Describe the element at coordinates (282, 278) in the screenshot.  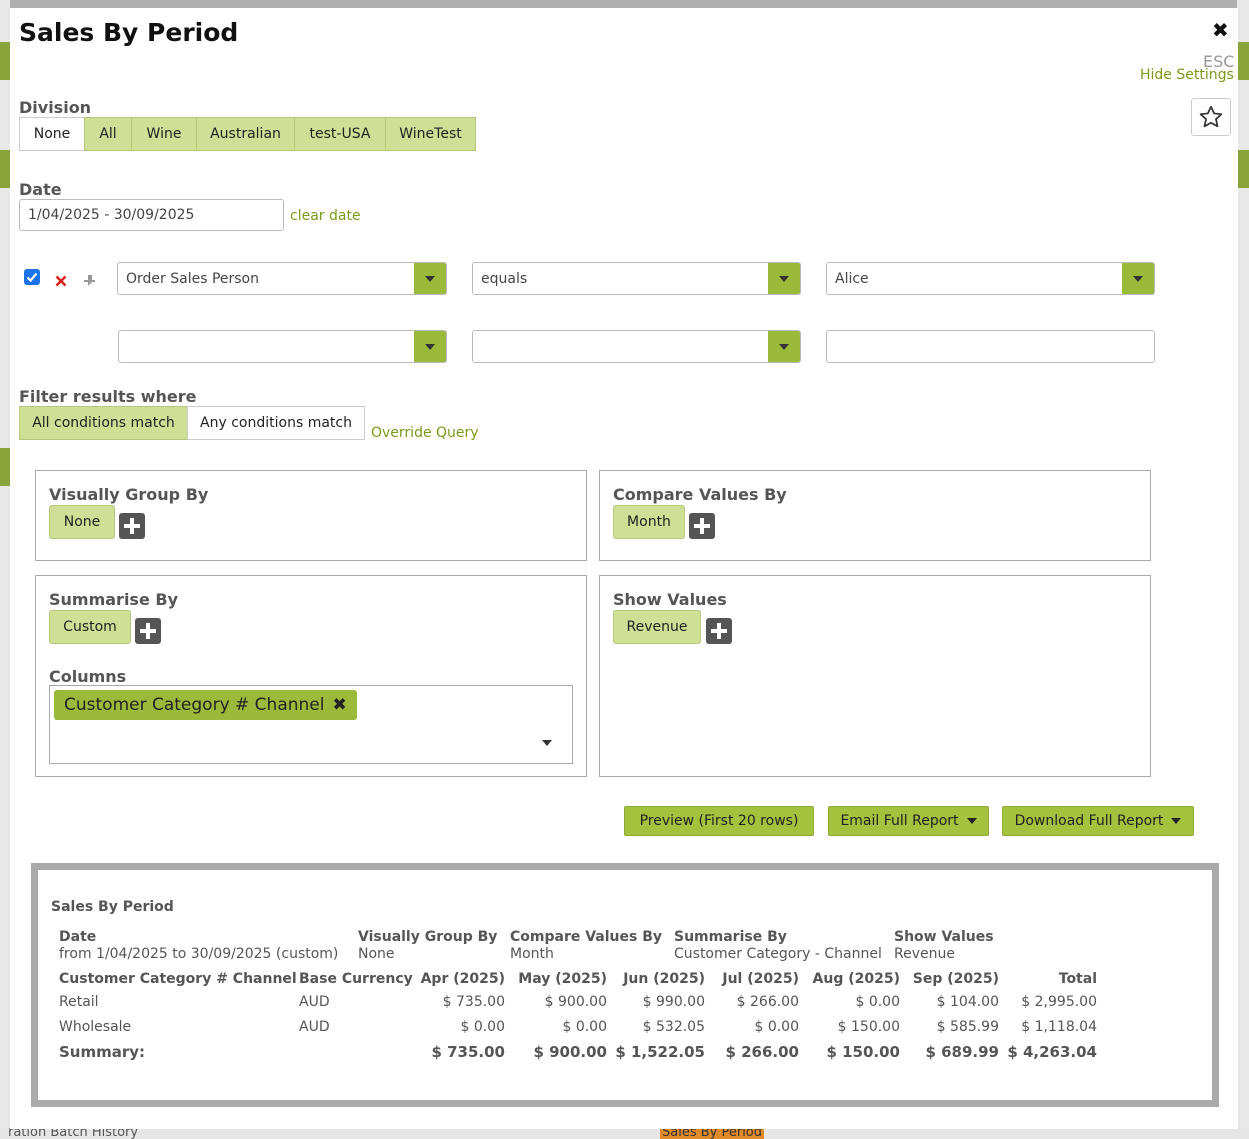
I see `condition-field-select: Order Sales Person` at that location.